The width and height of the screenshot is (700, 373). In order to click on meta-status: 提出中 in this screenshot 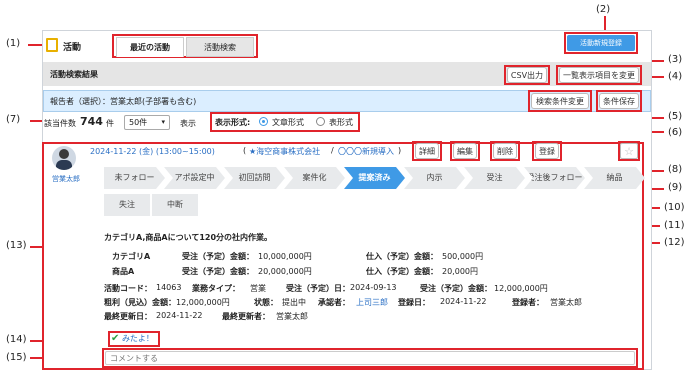, I will do `click(294, 302)`.